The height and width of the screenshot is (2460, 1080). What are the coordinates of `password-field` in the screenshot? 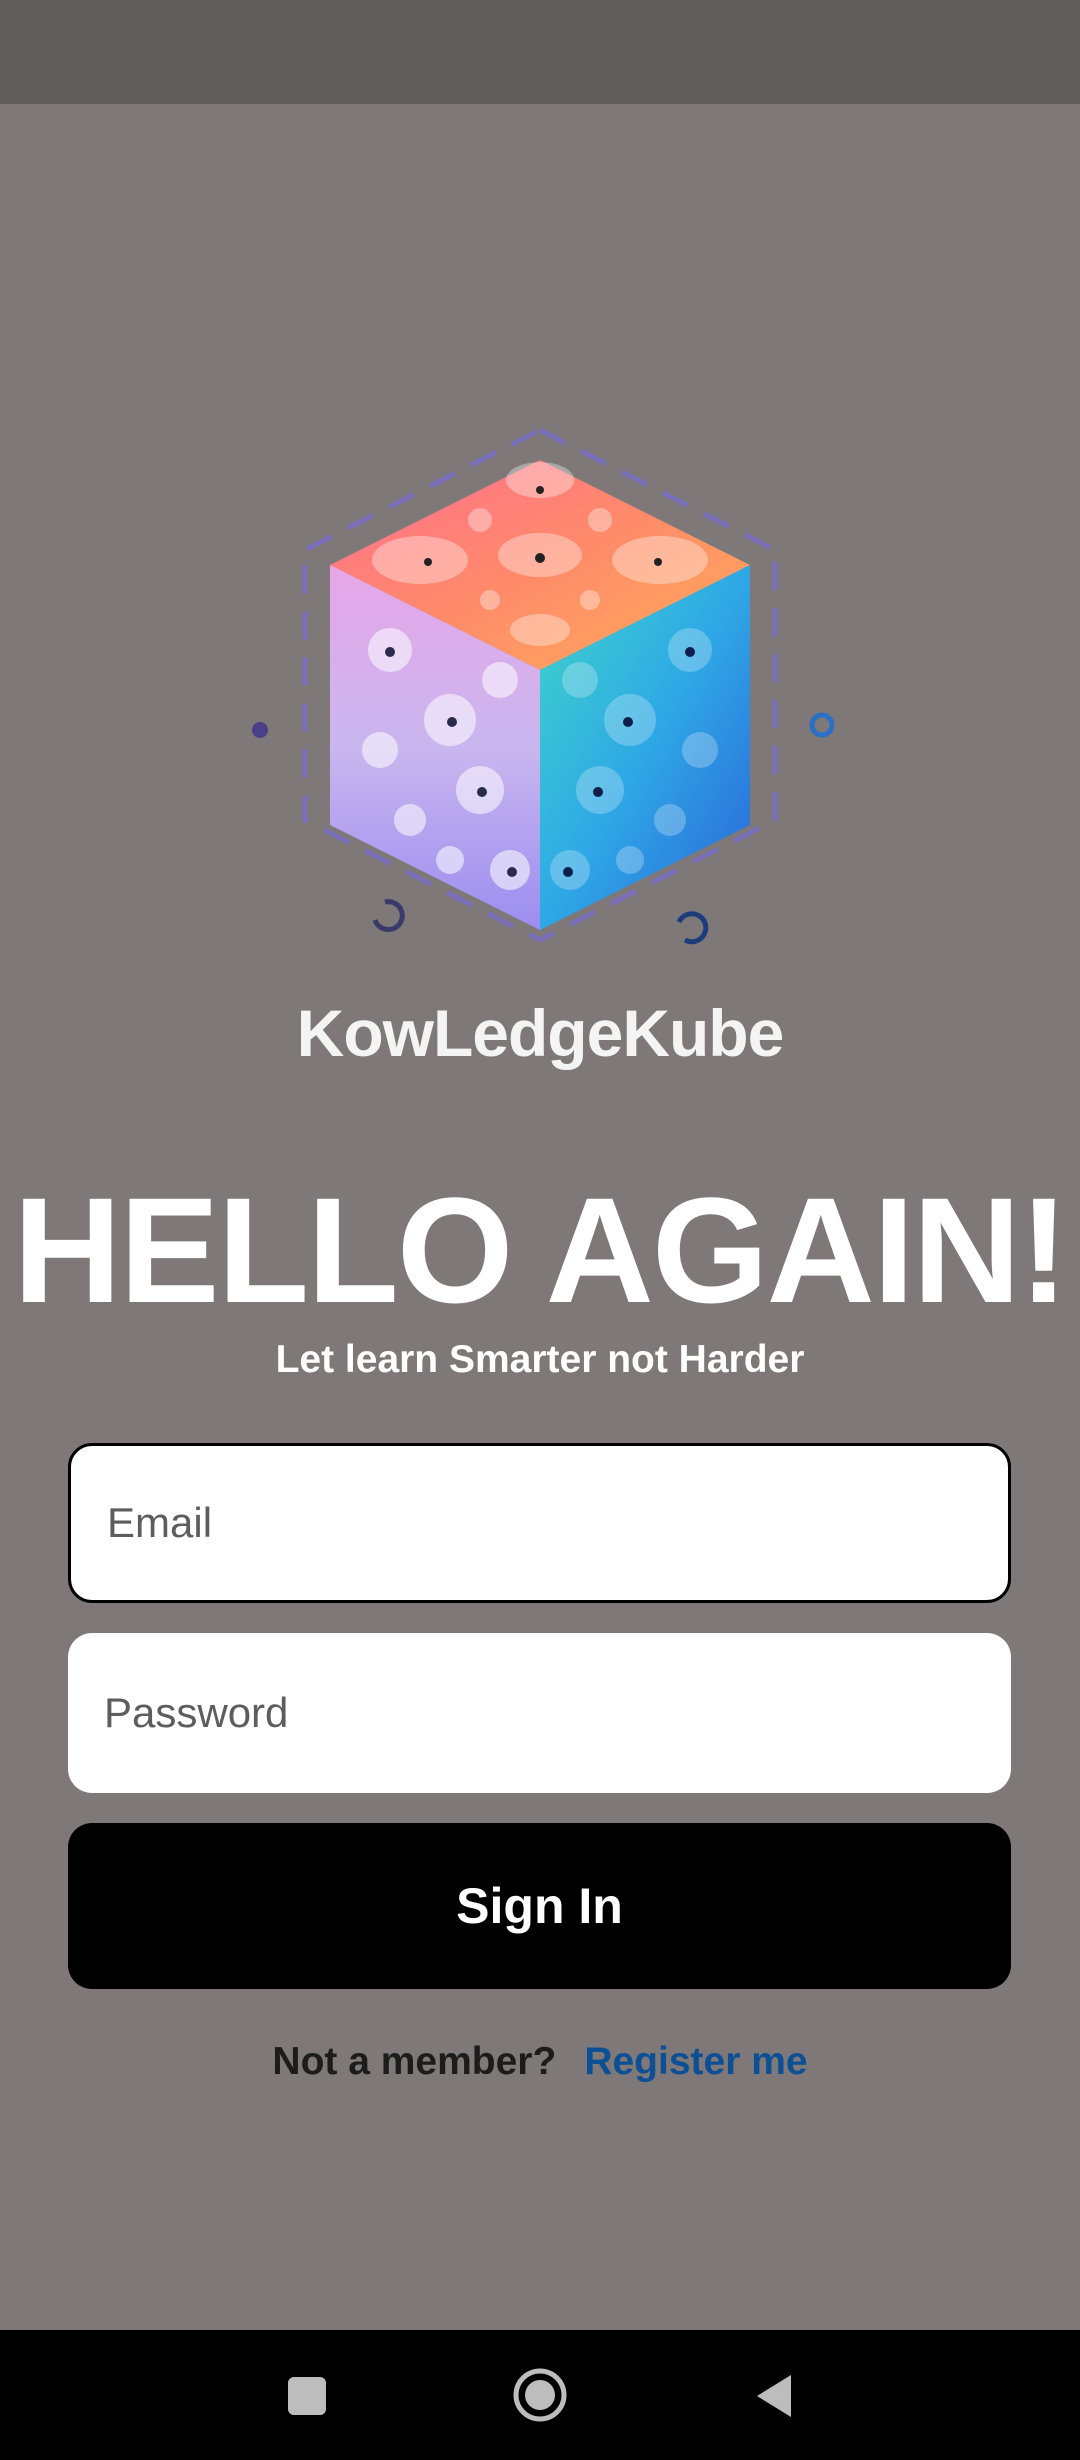 It's located at (539, 1713).